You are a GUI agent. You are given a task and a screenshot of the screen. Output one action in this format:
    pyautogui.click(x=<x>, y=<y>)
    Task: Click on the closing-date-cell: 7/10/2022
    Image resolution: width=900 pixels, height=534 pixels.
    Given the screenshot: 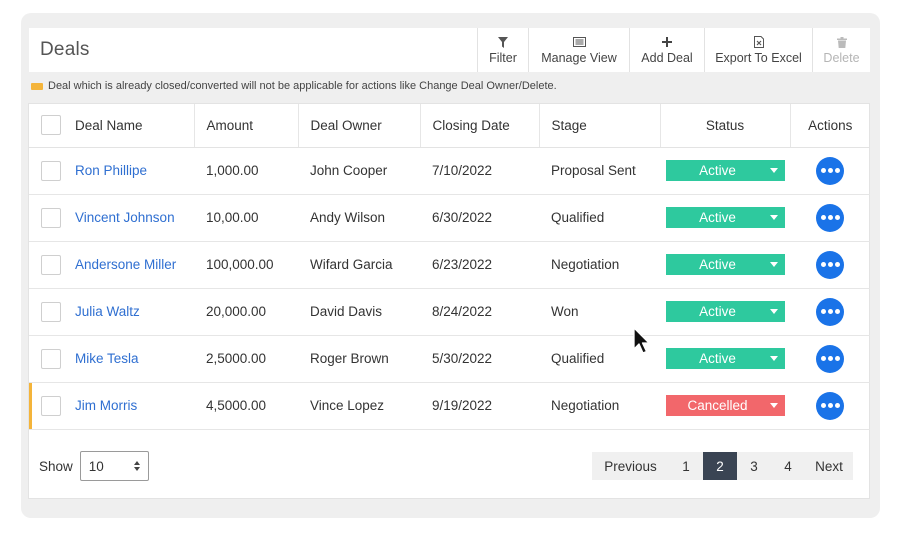 What is the action you would take?
    pyautogui.click(x=479, y=171)
    